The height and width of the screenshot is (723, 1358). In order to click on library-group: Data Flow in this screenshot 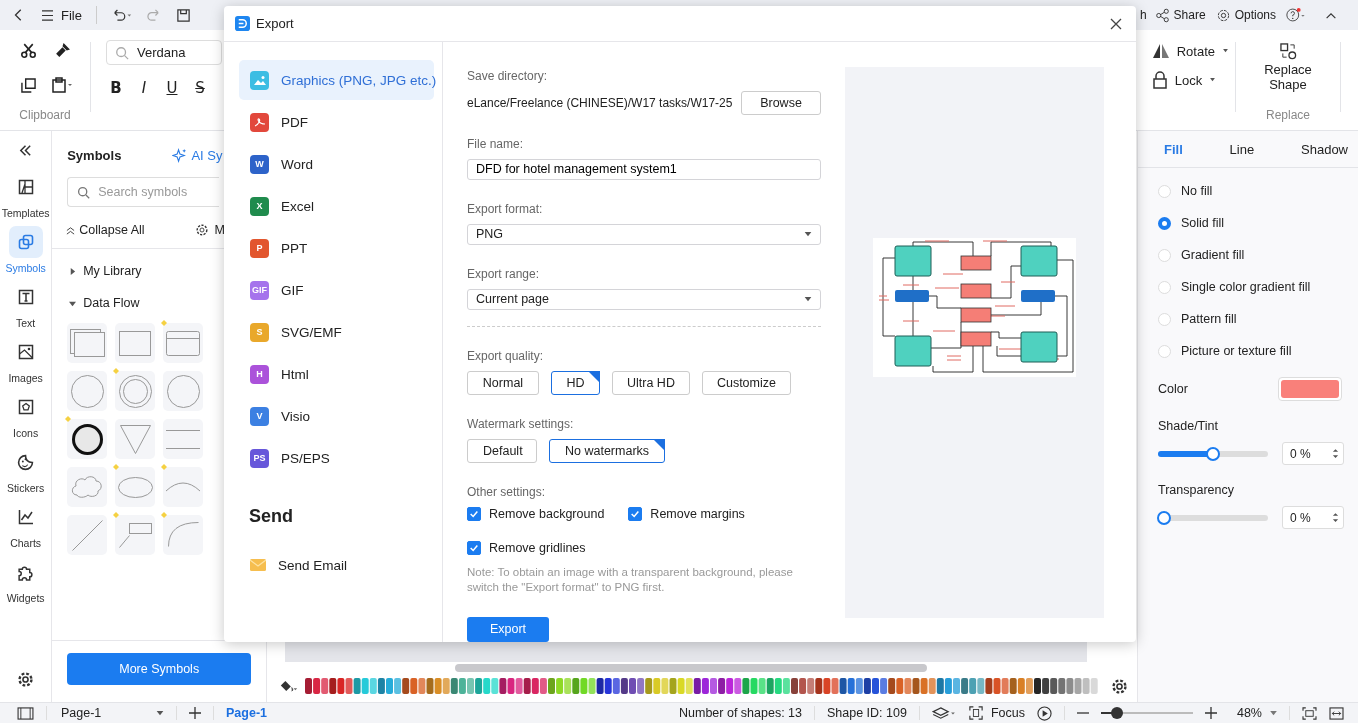, I will do `click(103, 303)`.